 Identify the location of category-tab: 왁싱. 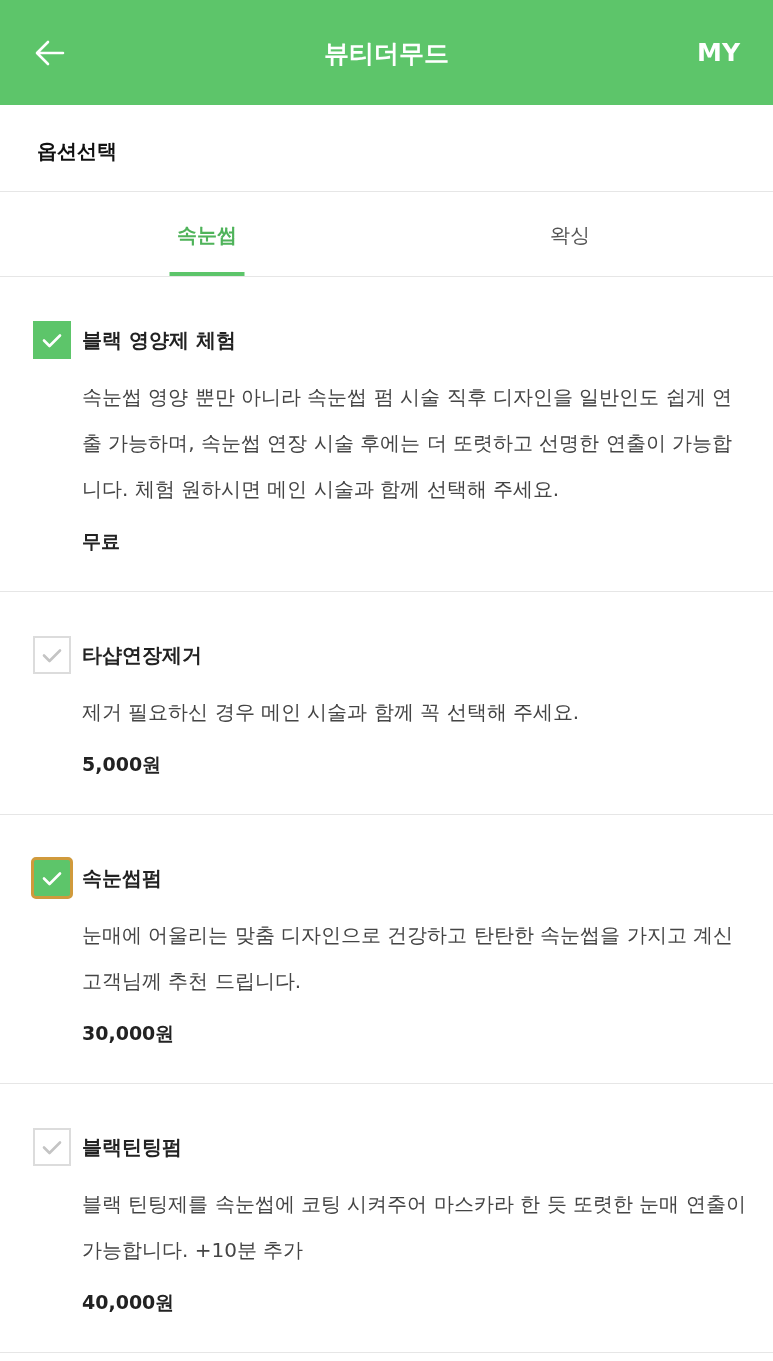
(569, 234).